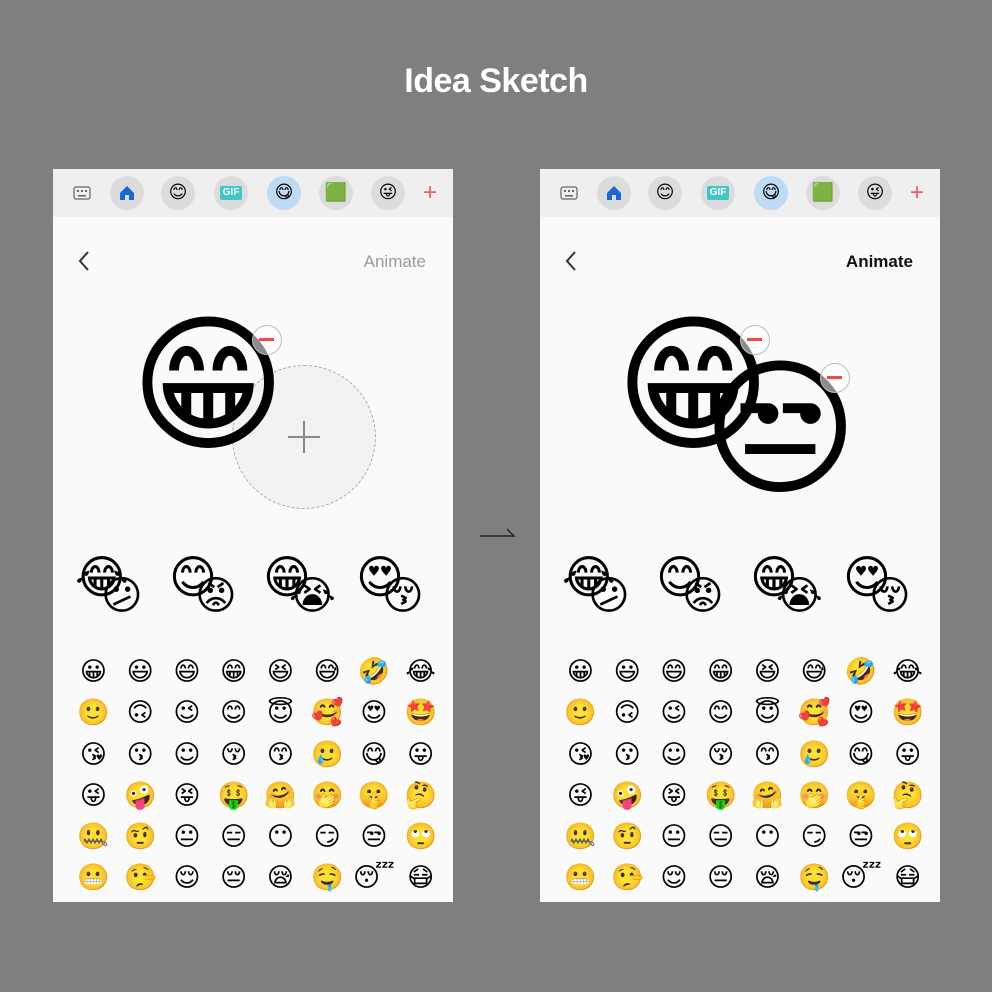 The image size is (992, 992). I want to click on emoji-cell: 😔, so click(720, 878).